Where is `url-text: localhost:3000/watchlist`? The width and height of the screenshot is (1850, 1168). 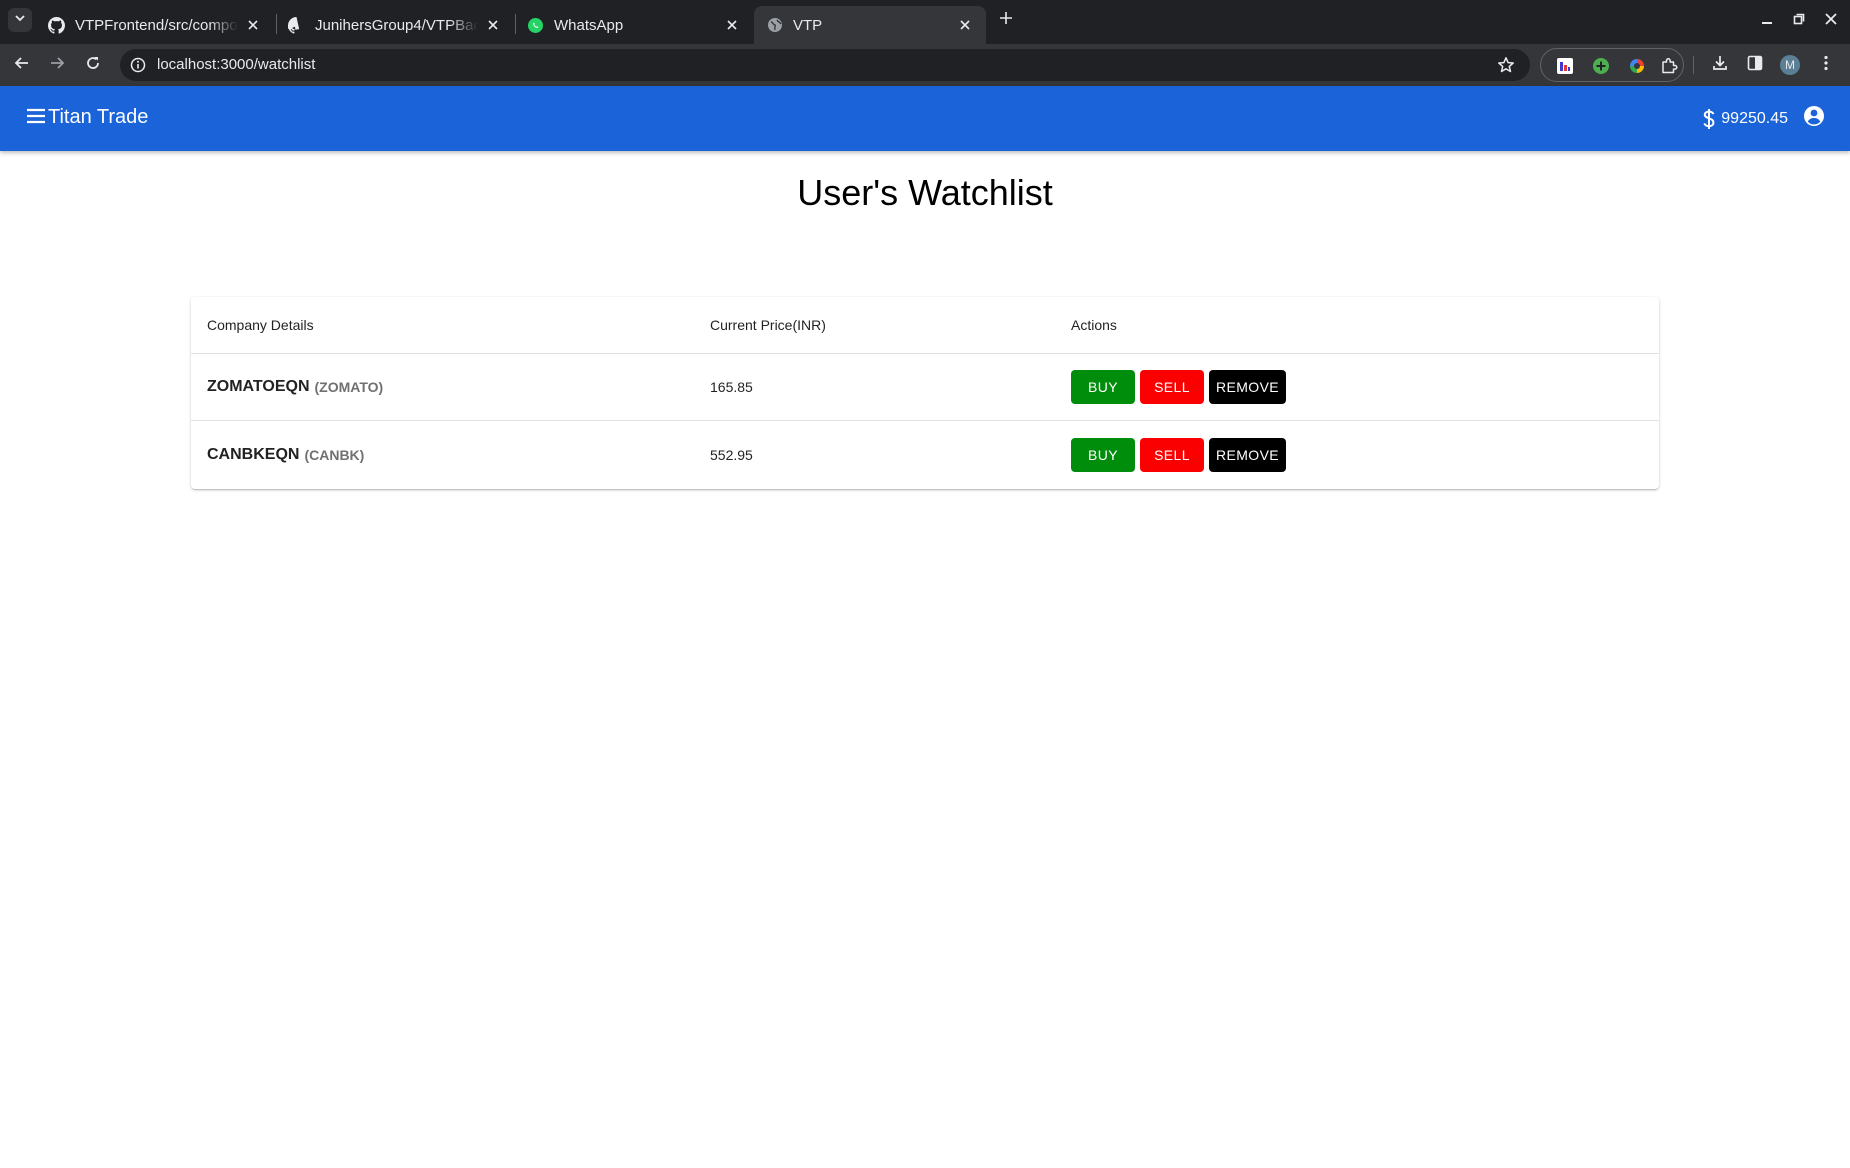
url-text: localhost:3000/watchlist is located at coordinates (236, 64).